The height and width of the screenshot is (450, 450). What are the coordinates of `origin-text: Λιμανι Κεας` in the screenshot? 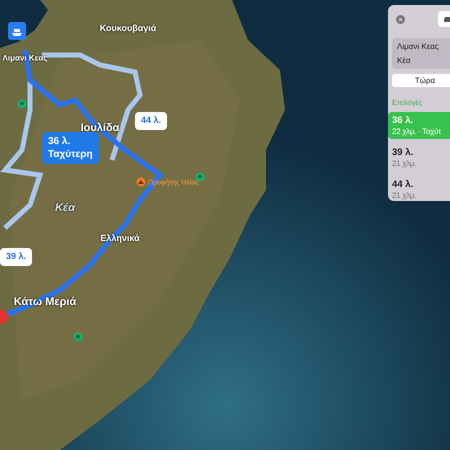 It's located at (418, 46).